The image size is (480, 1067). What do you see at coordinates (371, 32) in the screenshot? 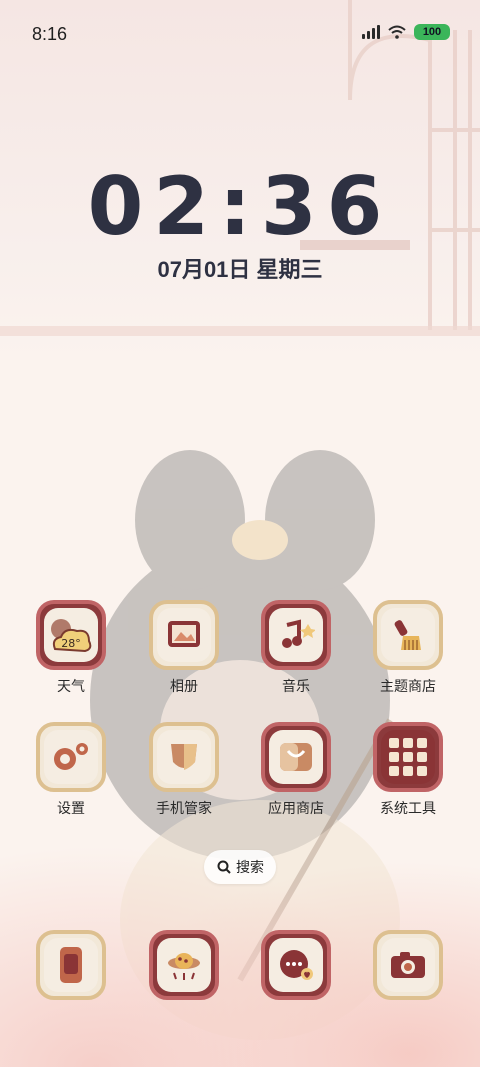
I see `signal-icon` at bounding box center [371, 32].